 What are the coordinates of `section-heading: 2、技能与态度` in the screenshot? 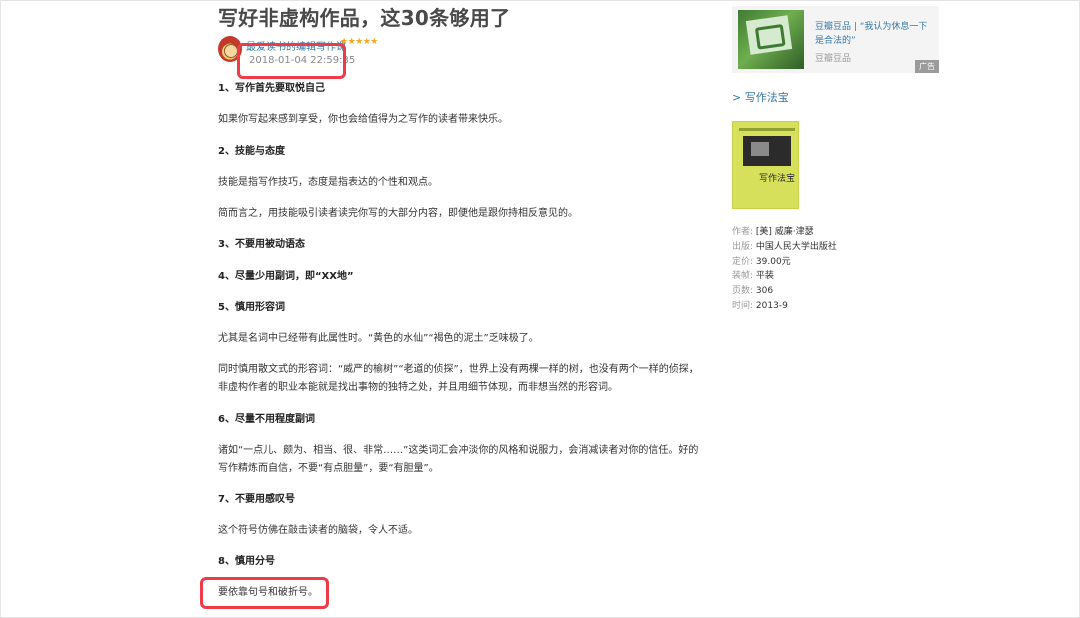 It's located at (251, 151).